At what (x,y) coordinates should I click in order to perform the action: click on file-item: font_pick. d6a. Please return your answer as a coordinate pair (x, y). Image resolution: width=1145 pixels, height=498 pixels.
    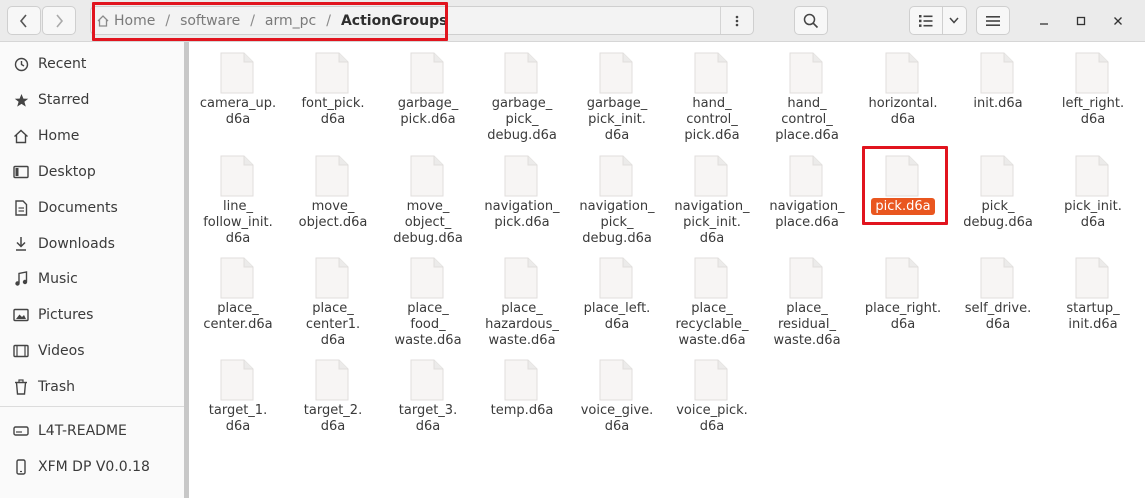
    Looking at the image, I should click on (333, 92).